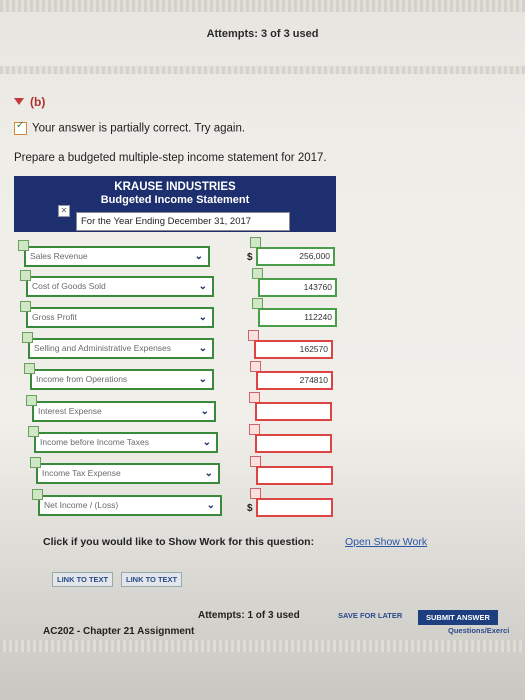 This screenshot has width=525, height=700. What do you see at coordinates (70, 411) in the screenshot?
I see `account-label: Interest Expense` at bounding box center [70, 411].